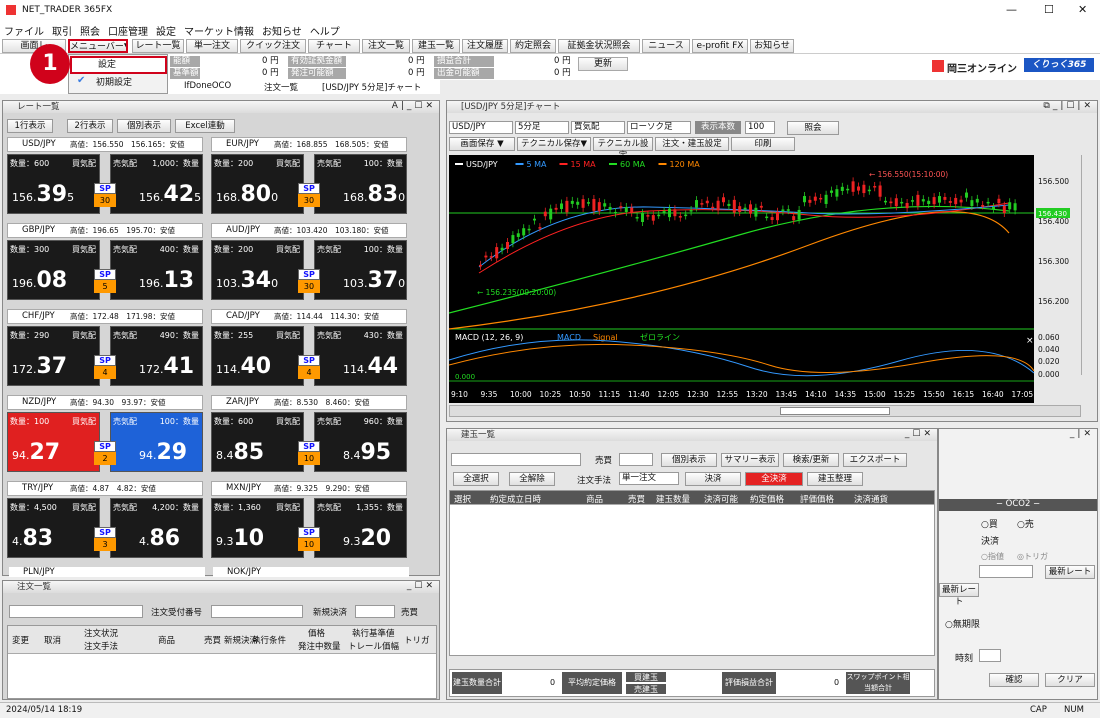  Describe the element at coordinates (659, 127) in the screenshot. I see `chart-type-select: ローソク足` at that location.